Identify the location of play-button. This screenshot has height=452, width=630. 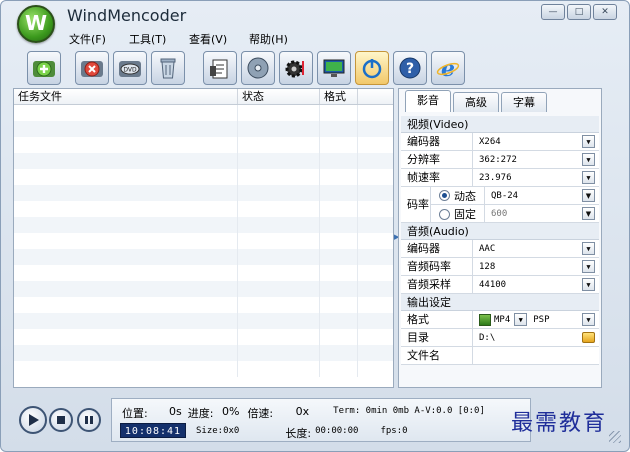
(33, 420).